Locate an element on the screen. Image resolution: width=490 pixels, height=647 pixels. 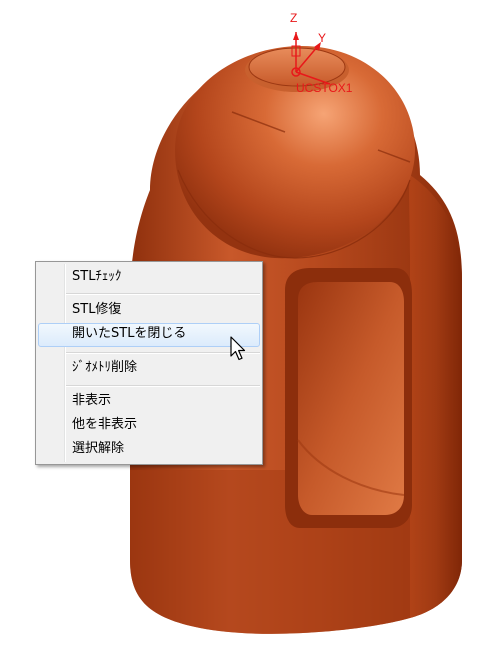
menu-item-label: 非表示 is located at coordinates (92, 400).